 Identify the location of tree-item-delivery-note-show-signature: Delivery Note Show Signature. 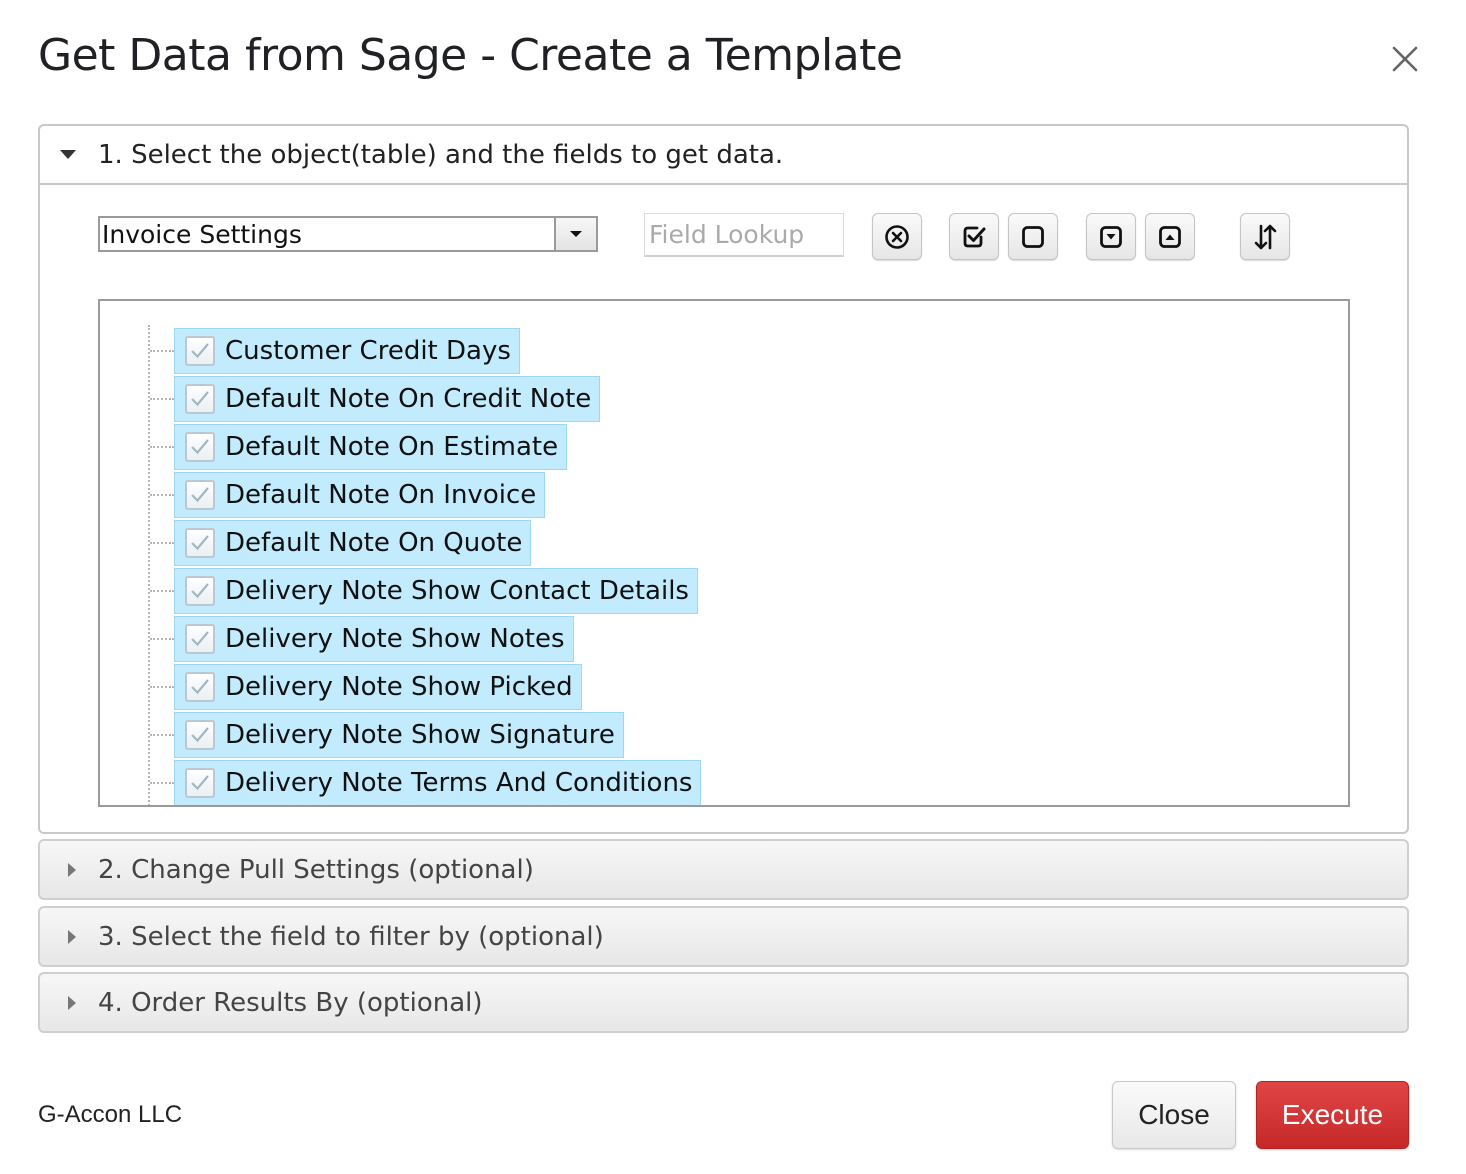
(387, 735).